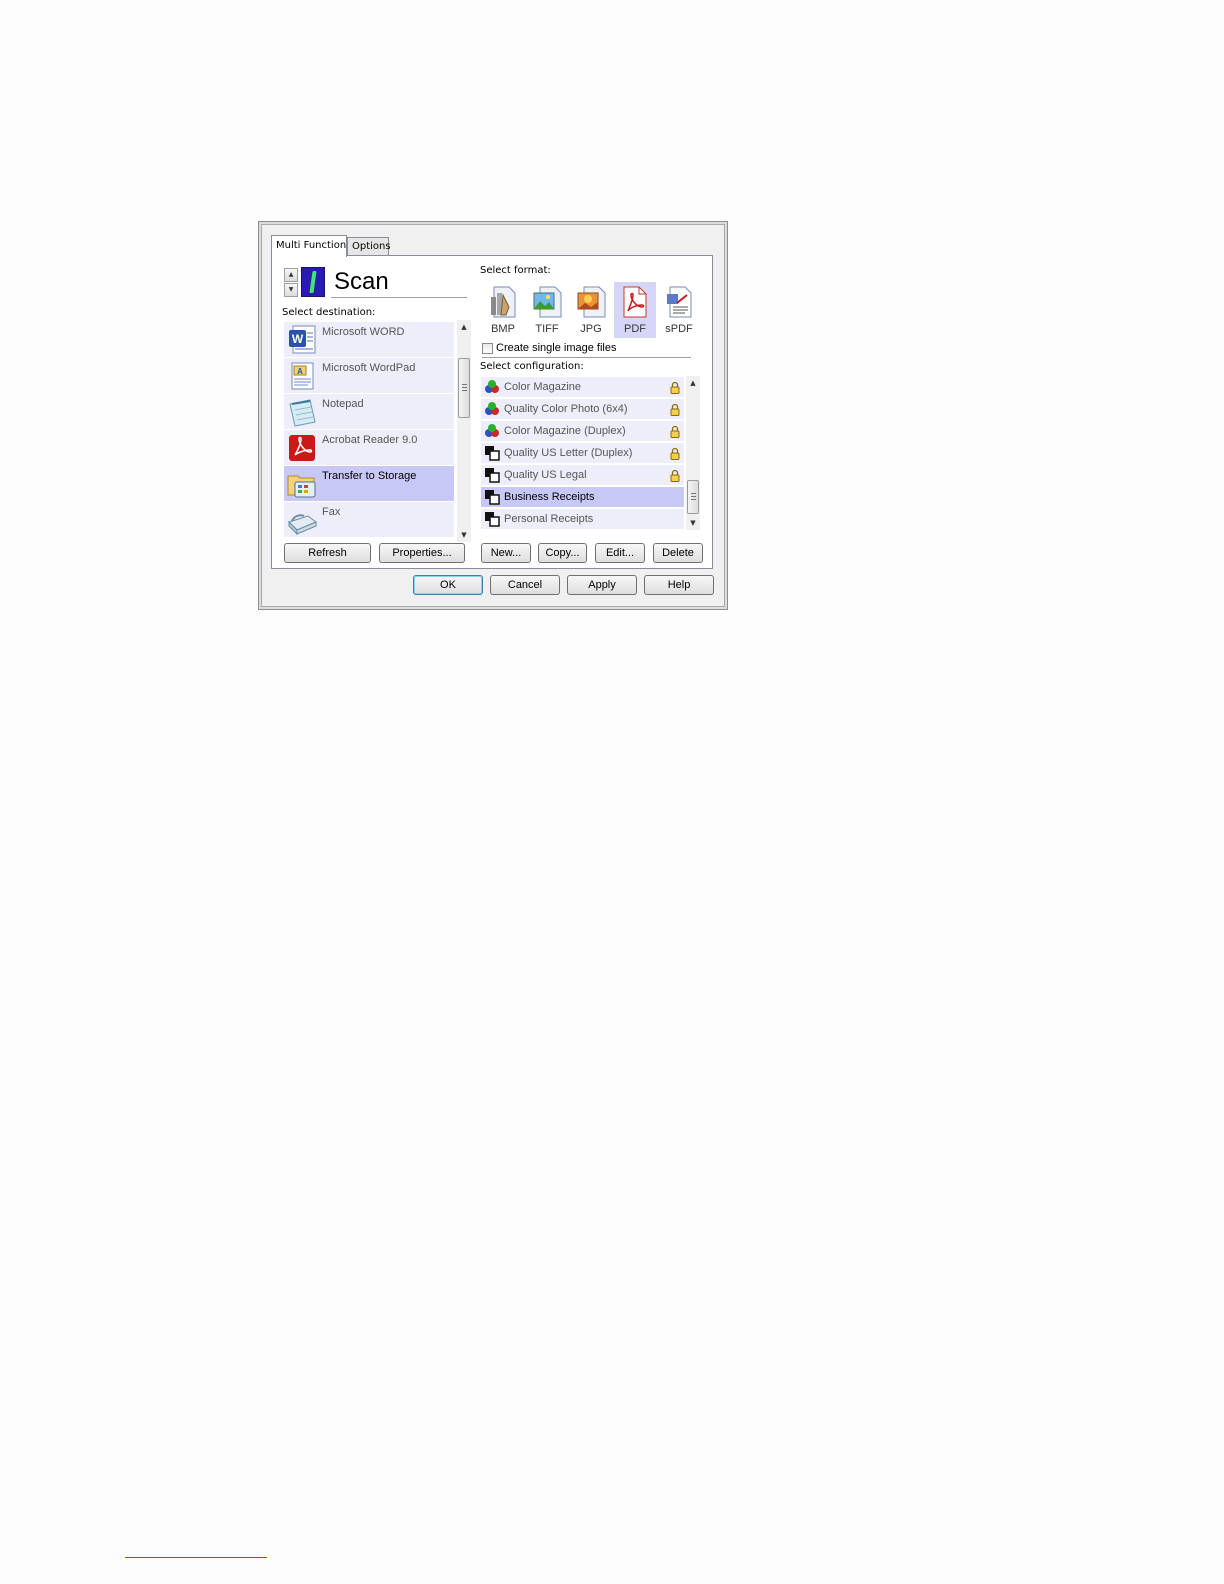 The height and width of the screenshot is (1584, 1224). What do you see at coordinates (369, 447) in the screenshot?
I see `destination-item-acrobat-reader: Acrobat Reader 9.0` at bounding box center [369, 447].